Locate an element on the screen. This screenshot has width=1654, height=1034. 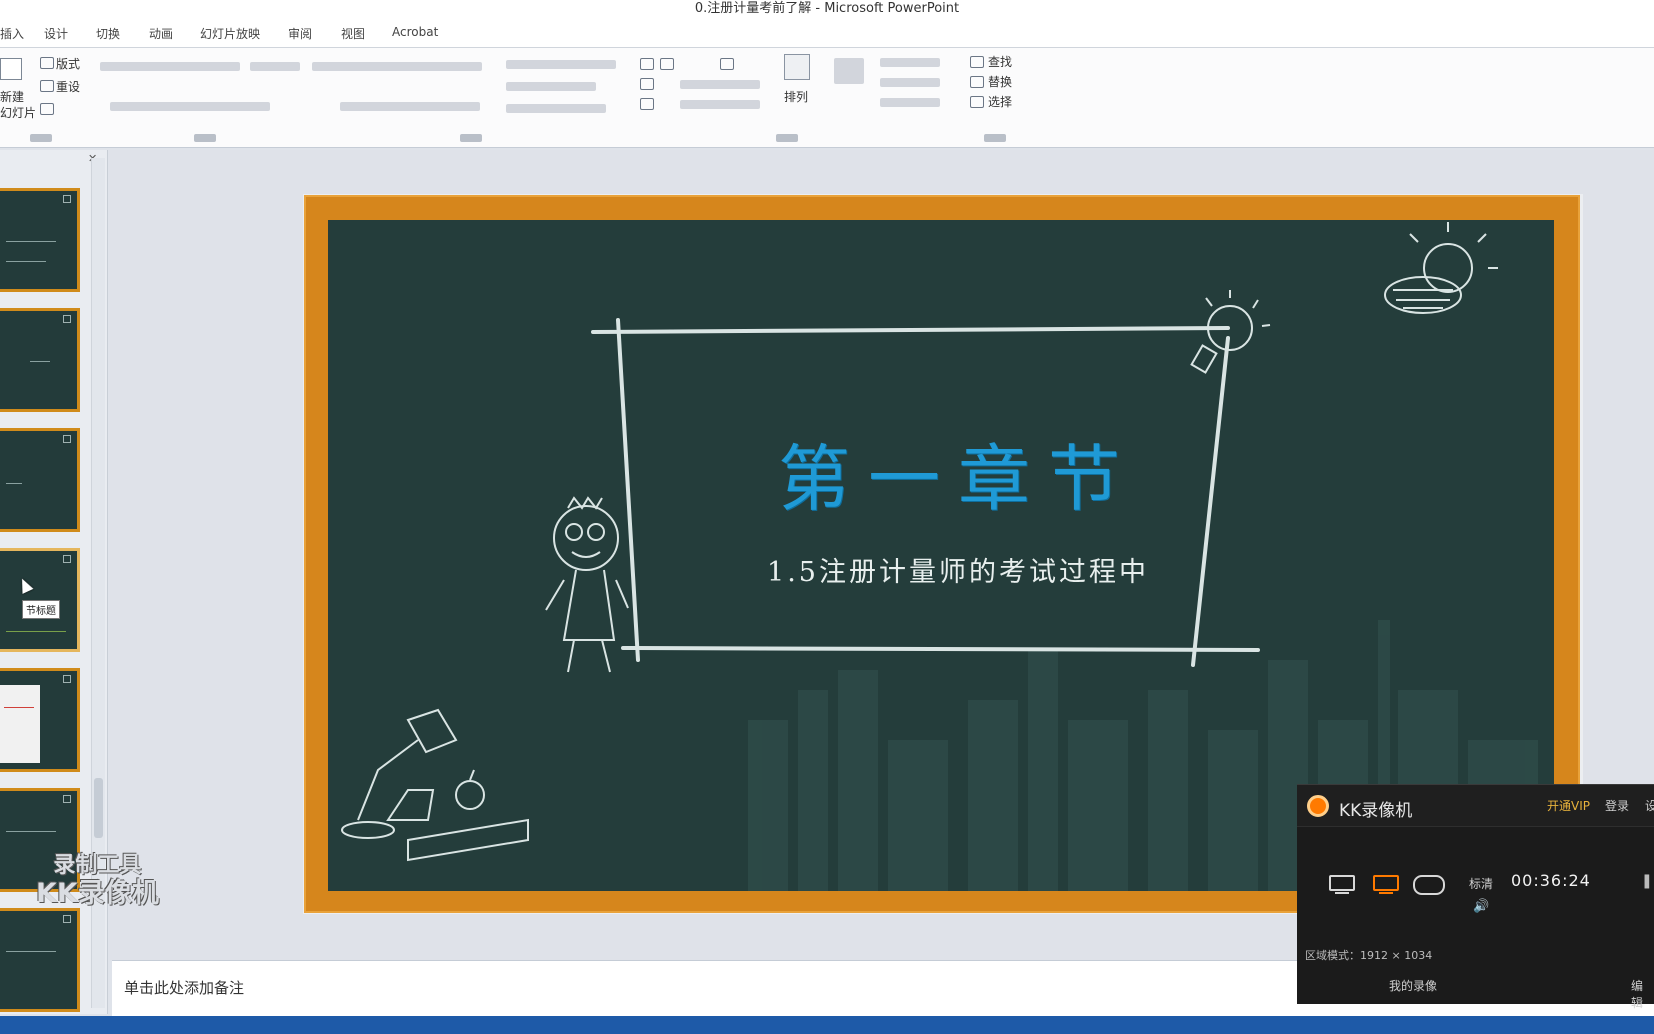
sun-cloud-icon is located at coordinates (1441, 268).